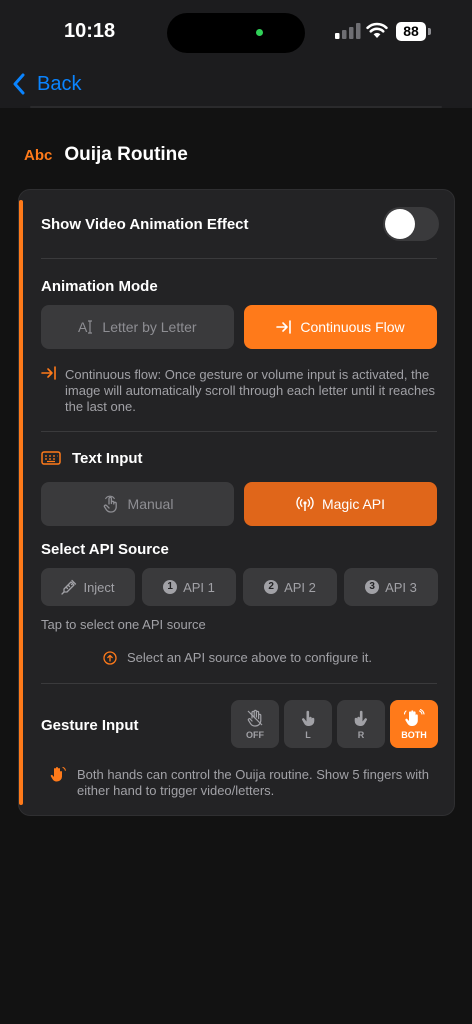  I want to click on api-source-hint: Tap to select one API source, so click(123, 624).